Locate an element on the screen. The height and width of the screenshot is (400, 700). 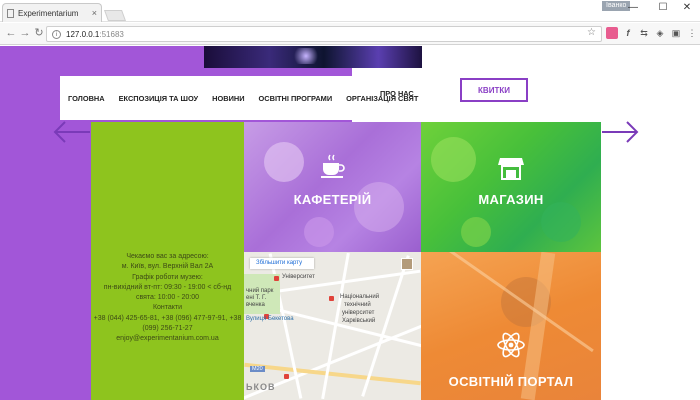
url-port: :51683 is located at coordinates (111, 34).